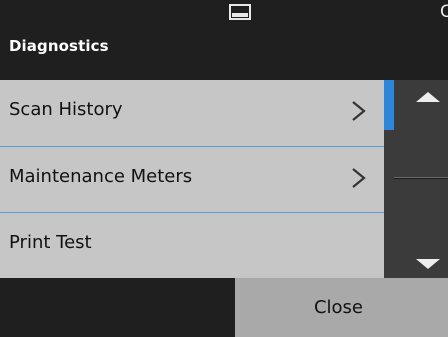 The height and width of the screenshot is (337, 448). What do you see at coordinates (428, 97) in the screenshot?
I see `arrow-up-icon` at bounding box center [428, 97].